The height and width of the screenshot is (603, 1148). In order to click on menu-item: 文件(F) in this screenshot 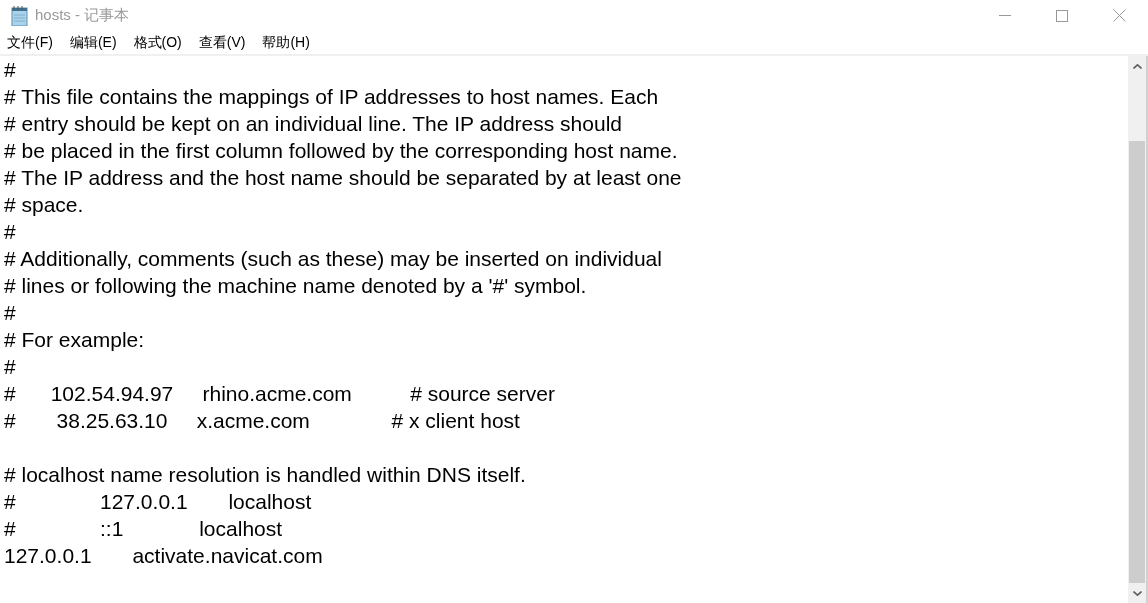, I will do `click(30, 42)`.